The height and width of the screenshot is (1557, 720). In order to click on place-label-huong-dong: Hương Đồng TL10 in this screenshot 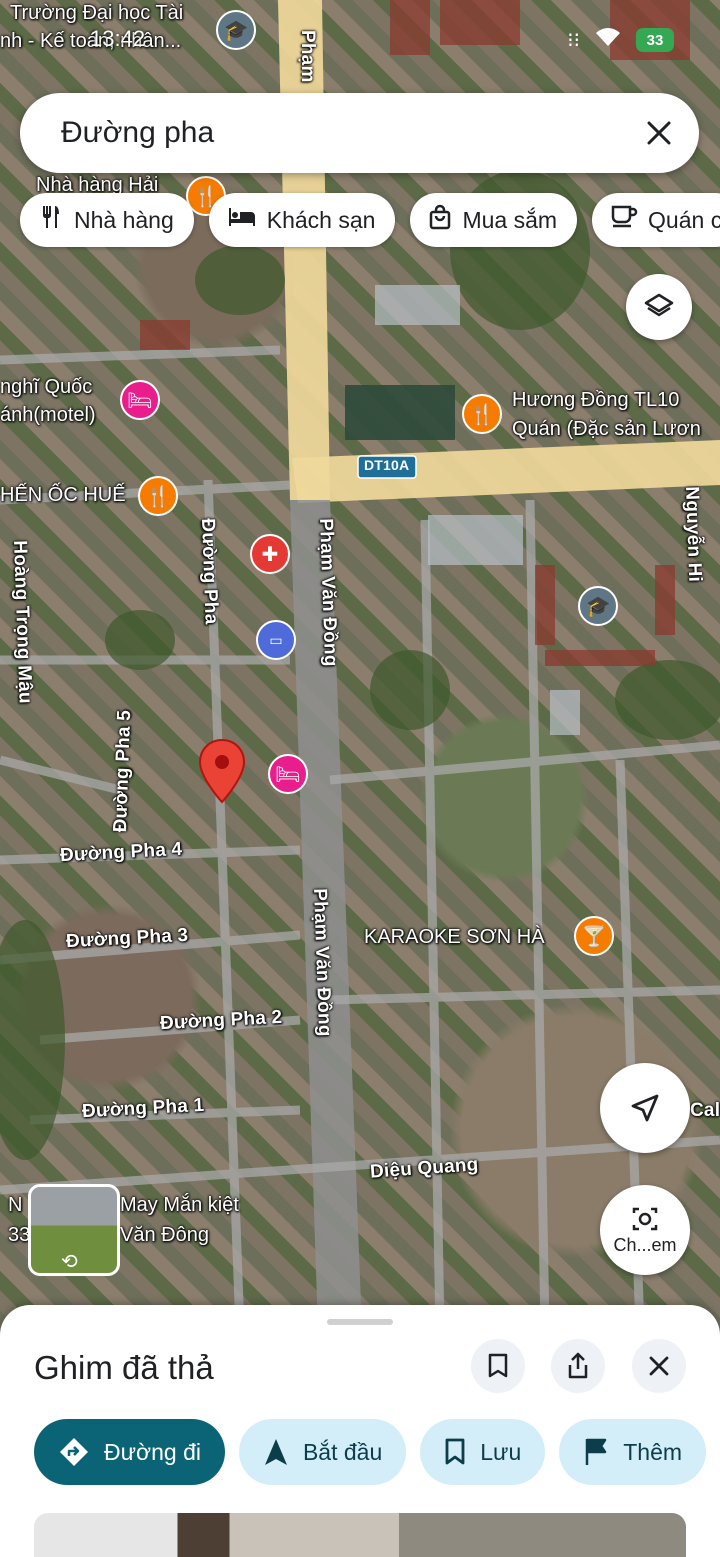, I will do `click(596, 400)`.